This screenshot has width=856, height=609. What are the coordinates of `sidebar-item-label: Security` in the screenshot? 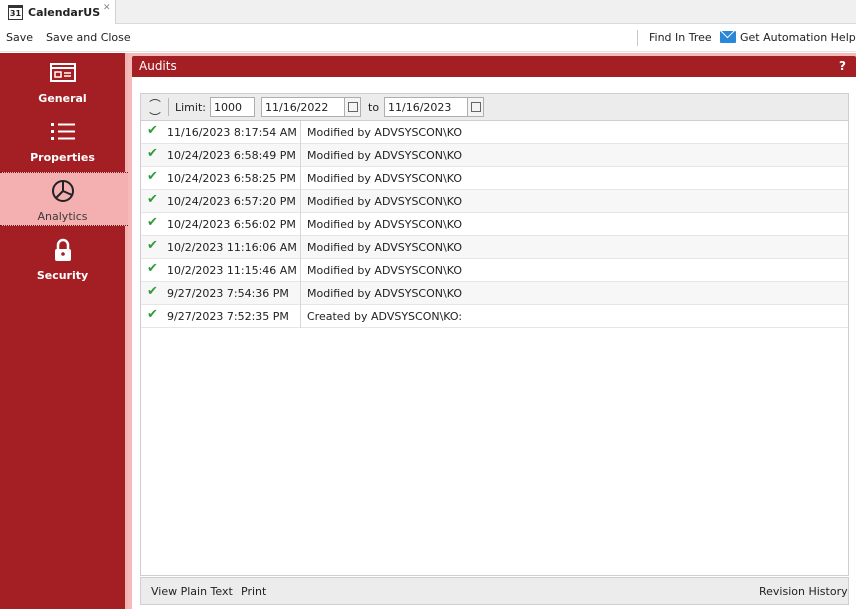 It's located at (62, 275).